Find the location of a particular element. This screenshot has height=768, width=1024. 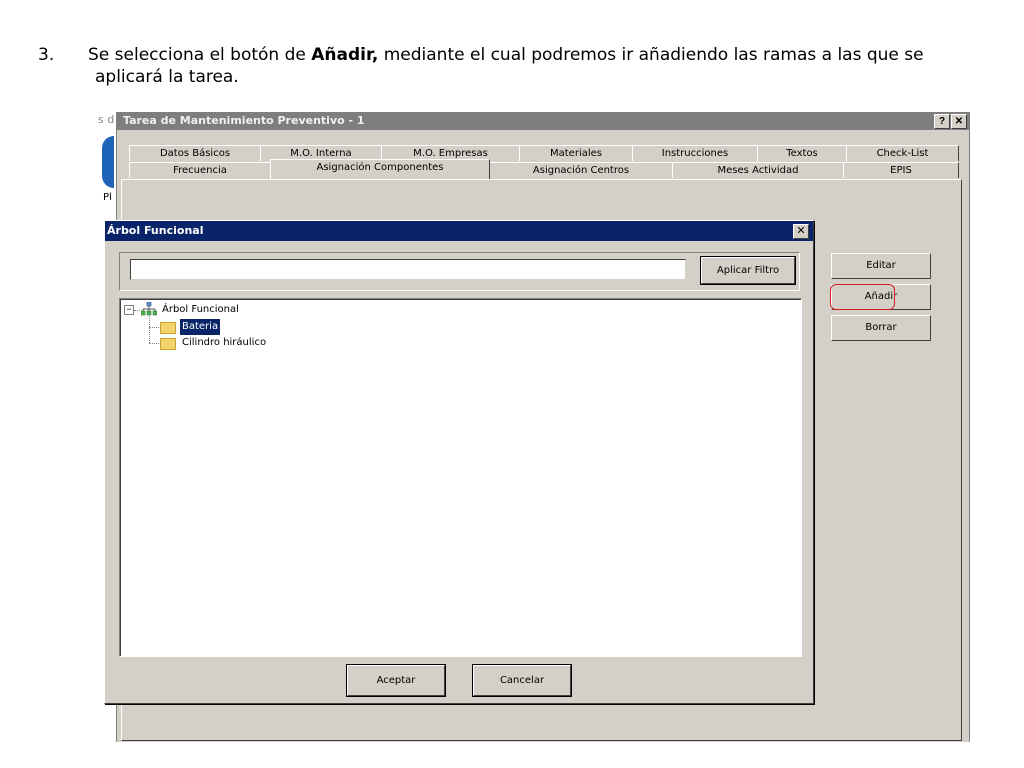

tab-epis: EPIS is located at coordinates (901, 170).